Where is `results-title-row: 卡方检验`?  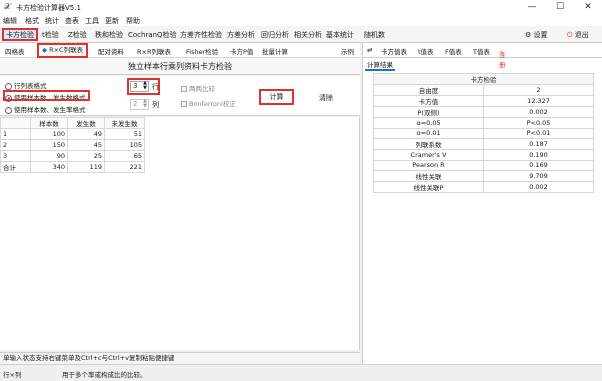 results-title-row: 卡方检验 is located at coordinates (483, 79).